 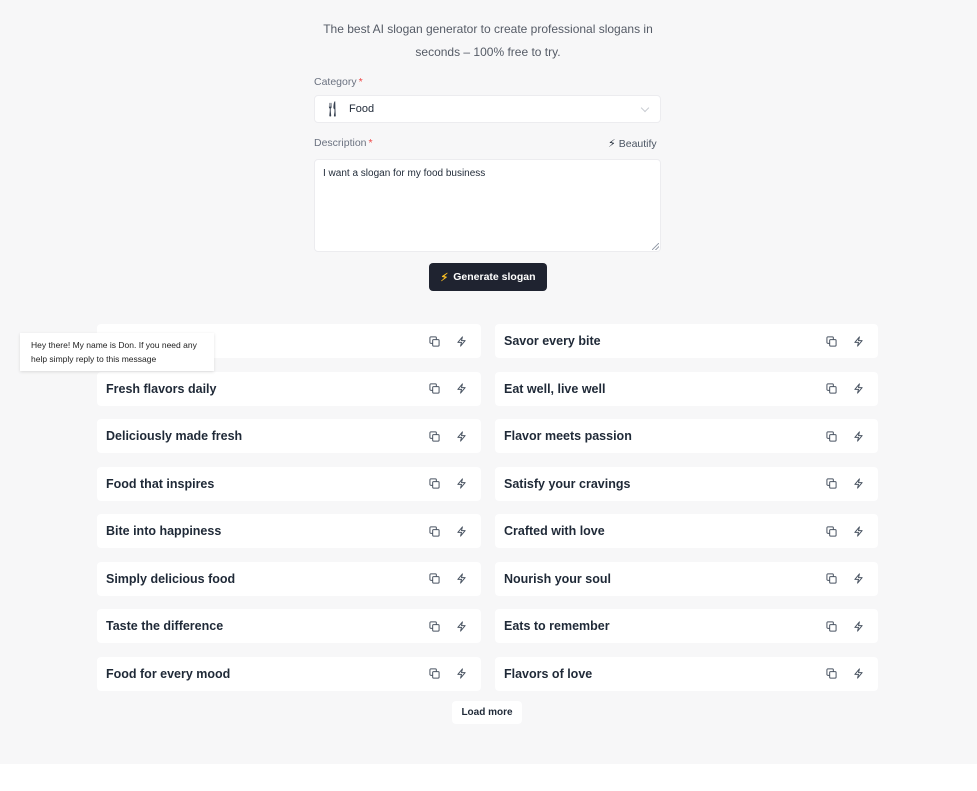 What do you see at coordinates (686, 341) in the screenshot?
I see `slogan-card: Savor every bite` at bounding box center [686, 341].